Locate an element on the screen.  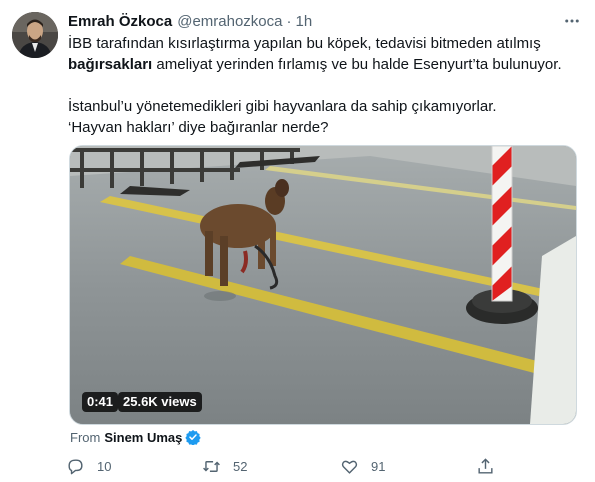
reply-icon is located at coordinates (75, 466).